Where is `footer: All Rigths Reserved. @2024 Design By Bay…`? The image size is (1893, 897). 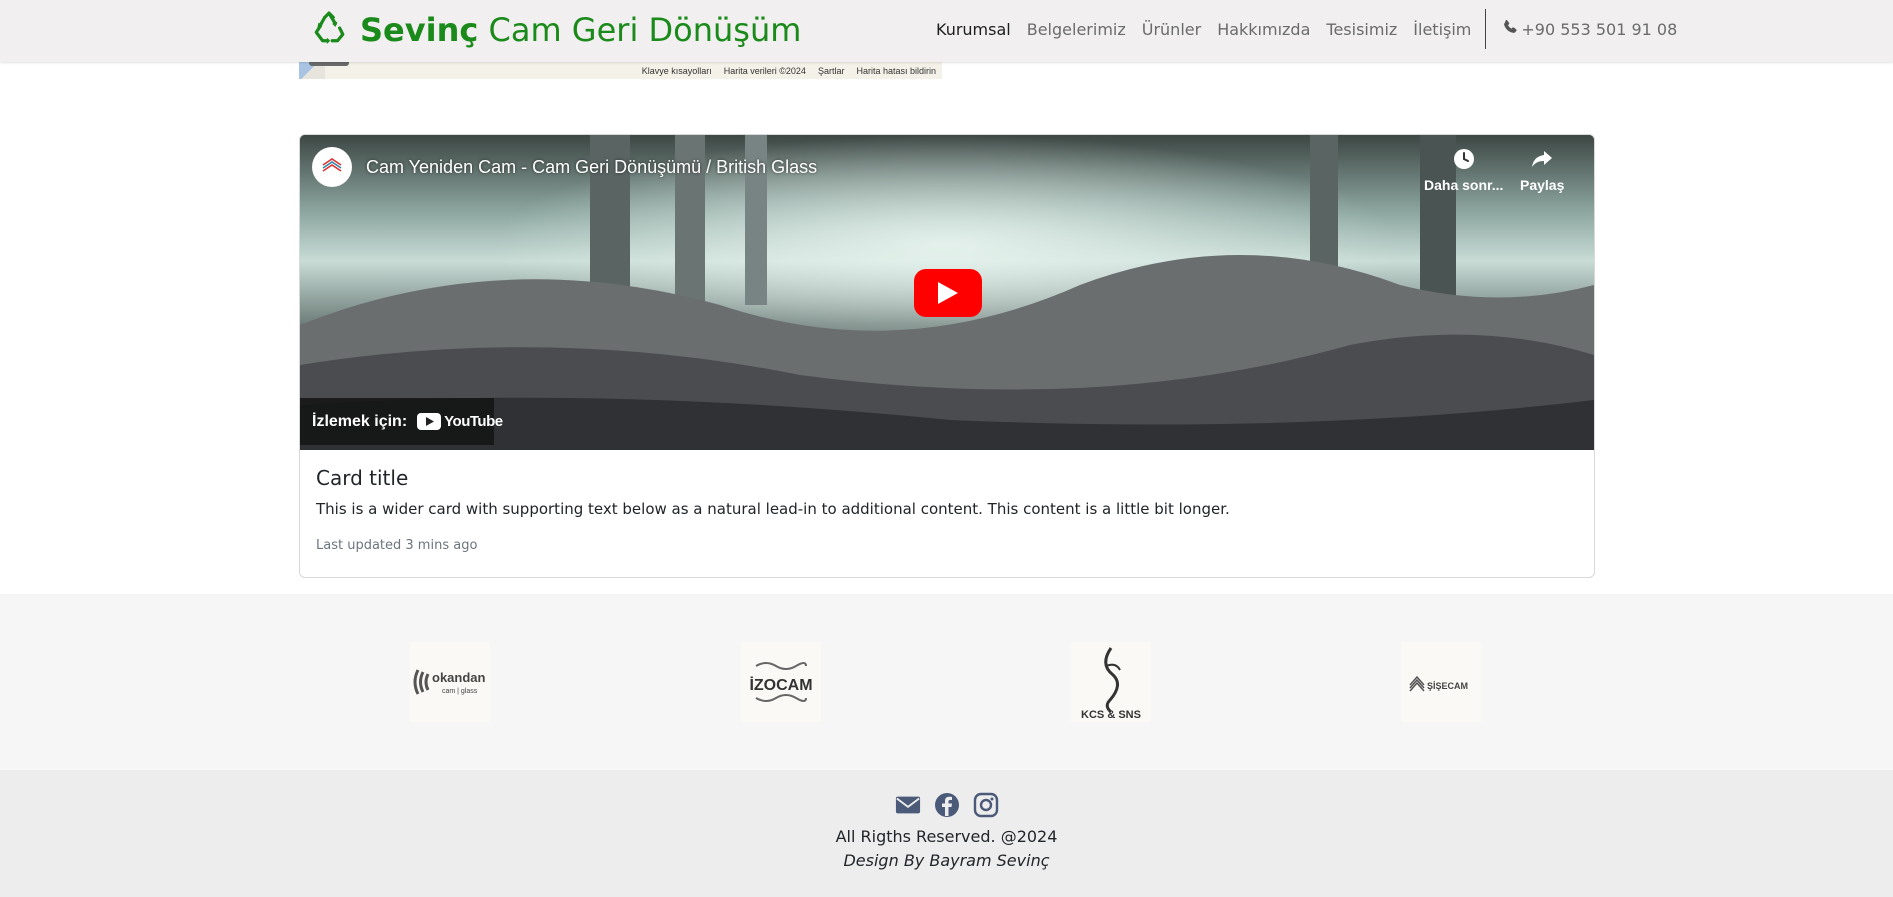
footer: All Rigths Reserved. @2024 Design By Bay… is located at coordinates (946, 833).